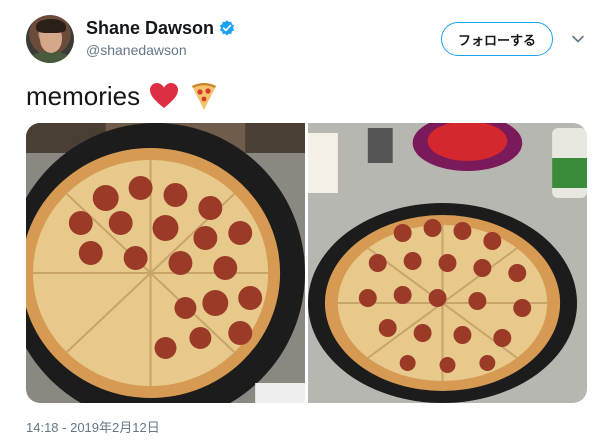 Image resolution: width=614 pixels, height=445 pixels. Describe the element at coordinates (136, 50) in the screenshot. I see `user-handle: @shanedawson` at that location.